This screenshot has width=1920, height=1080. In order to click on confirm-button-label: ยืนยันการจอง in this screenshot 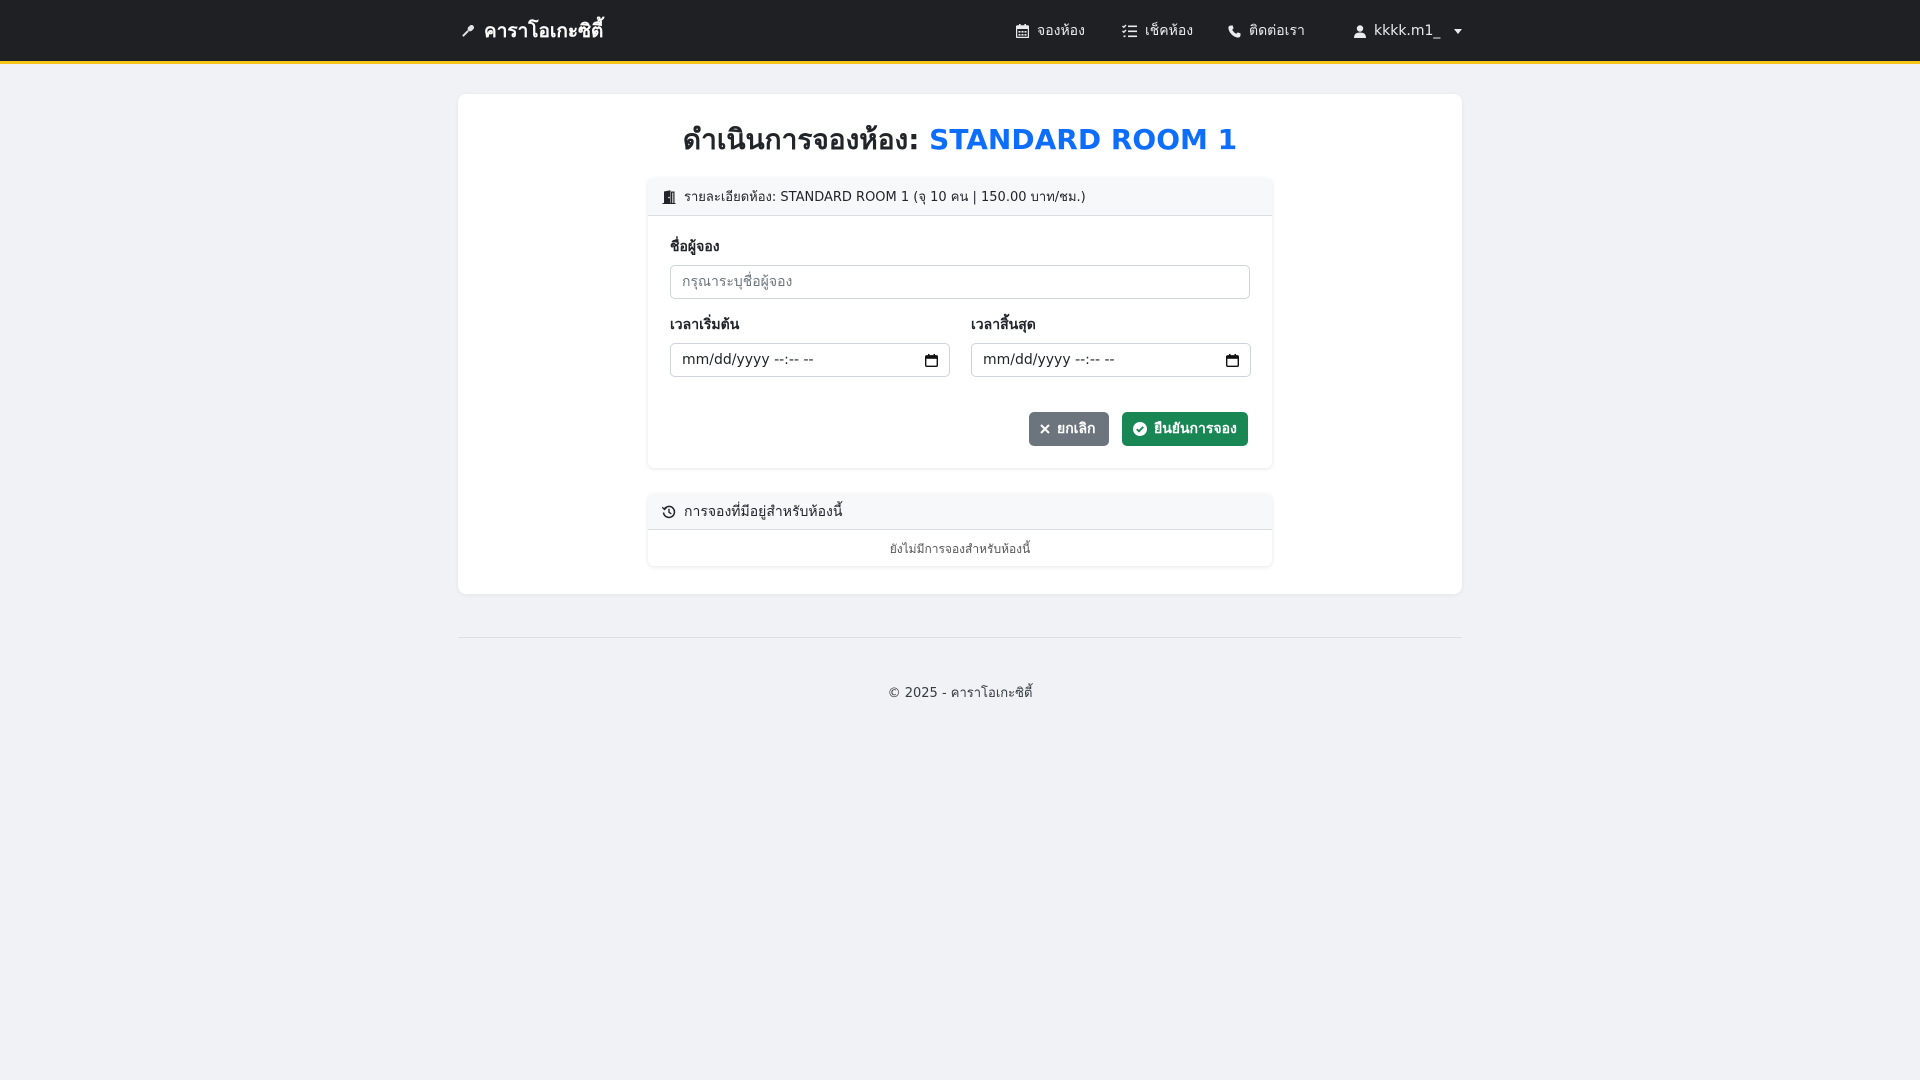, I will do `click(1195, 429)`.